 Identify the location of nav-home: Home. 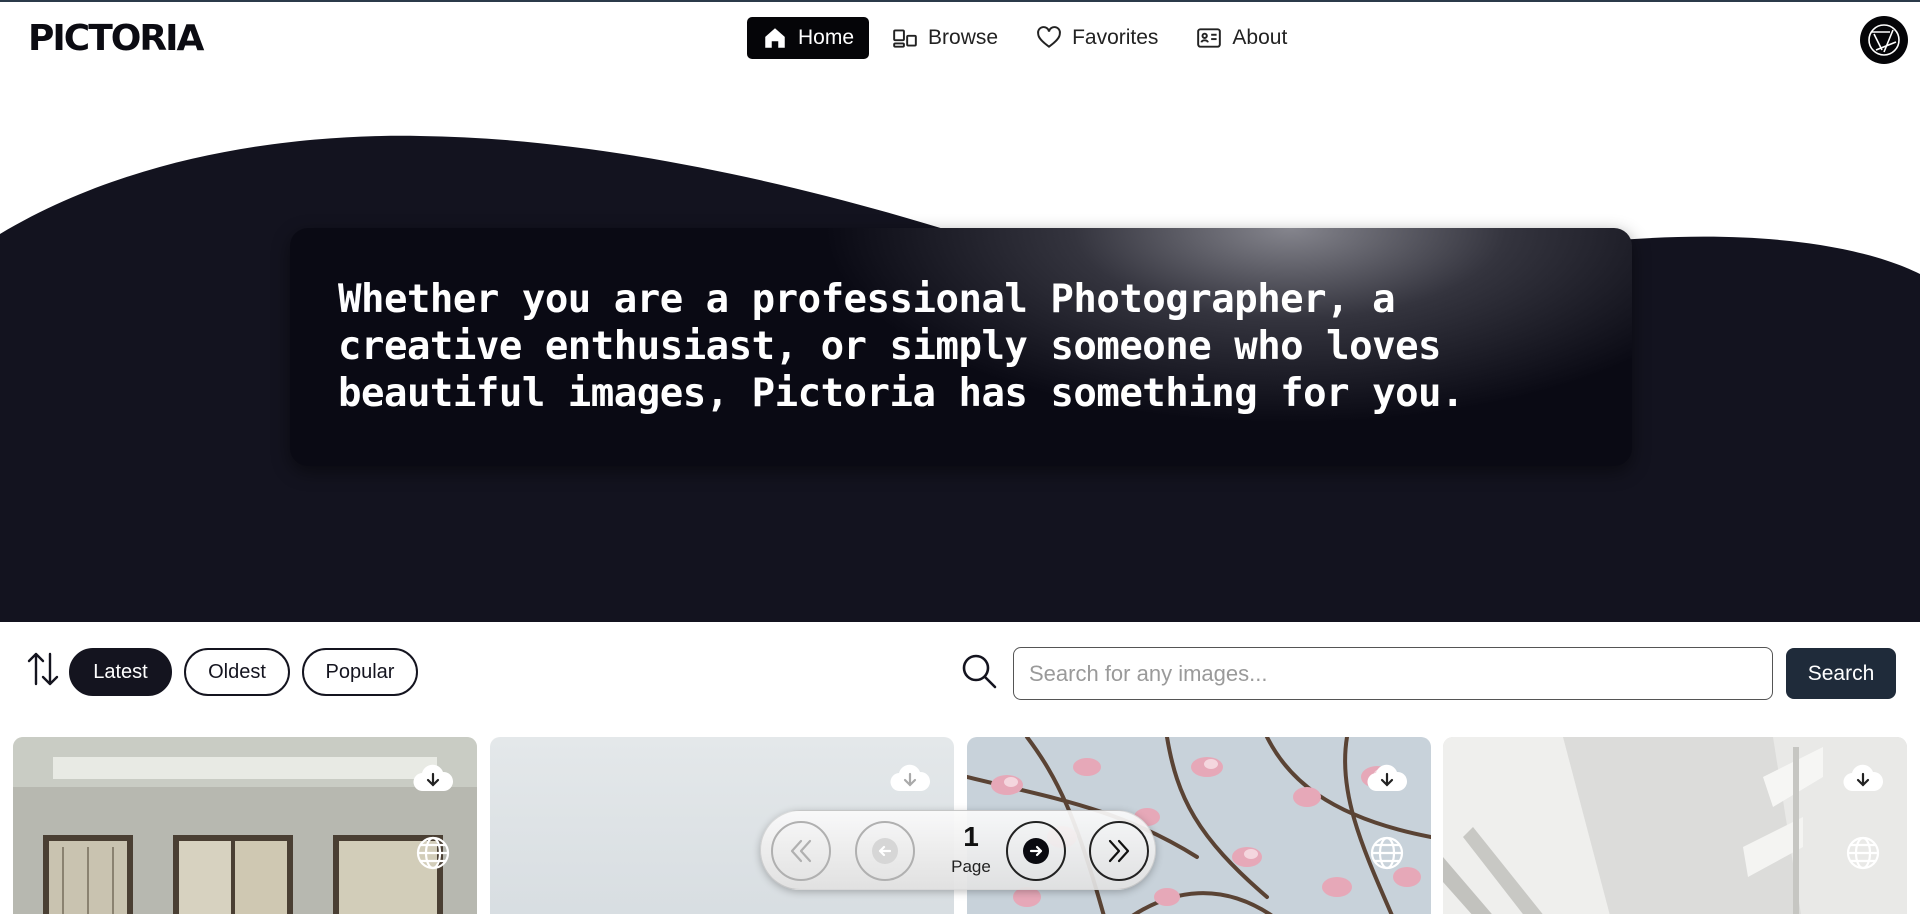
(808, 38).